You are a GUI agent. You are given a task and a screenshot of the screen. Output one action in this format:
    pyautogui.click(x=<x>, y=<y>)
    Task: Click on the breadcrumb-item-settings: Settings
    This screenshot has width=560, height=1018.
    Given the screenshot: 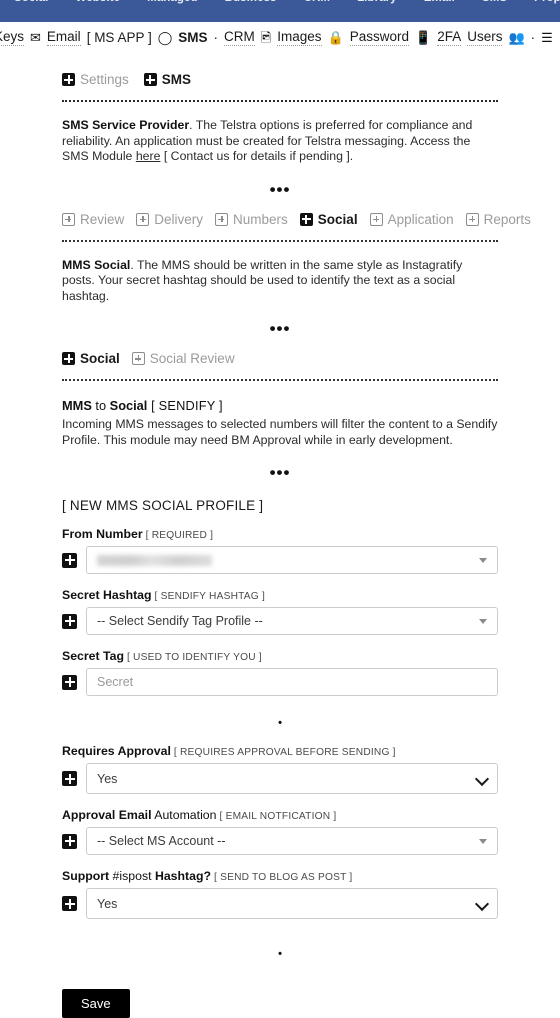 What is the action you would take?
    pyautogui.click(x=95, y=79)
    